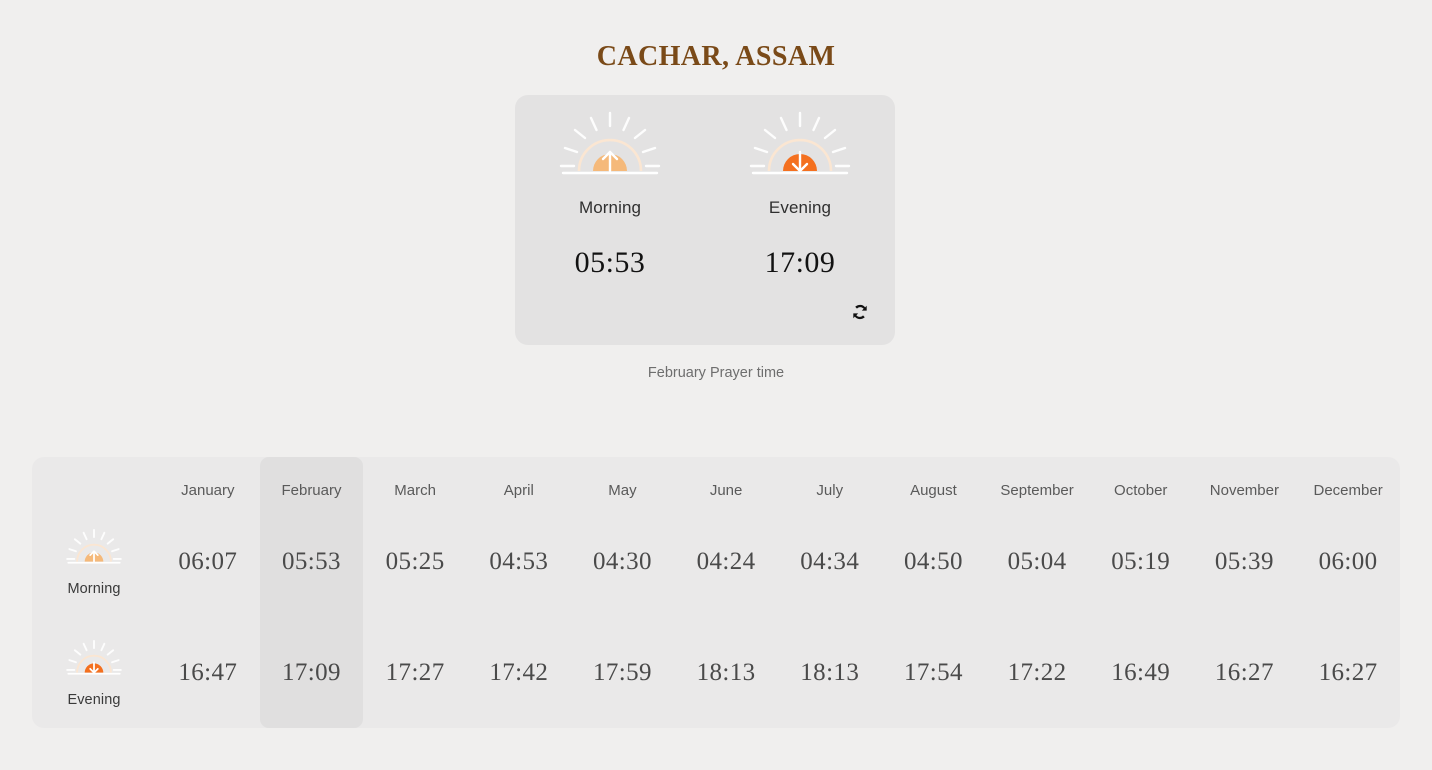  Describe the element at coordinates (1348, 672) in the screenshot. I see `cell-evening-december: 16:27` at that location.